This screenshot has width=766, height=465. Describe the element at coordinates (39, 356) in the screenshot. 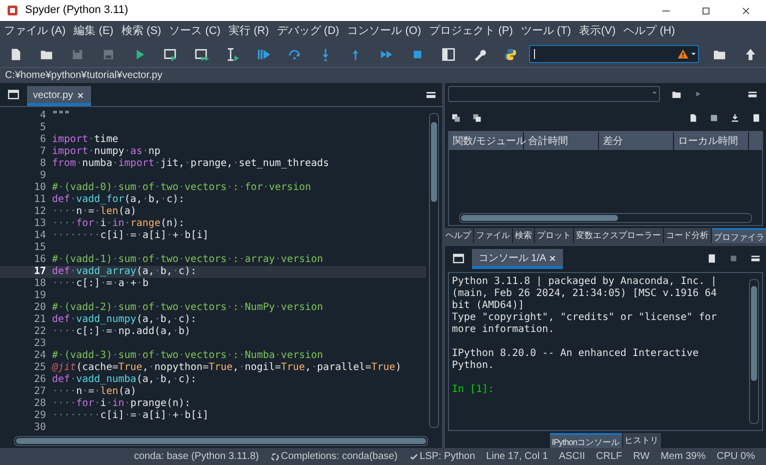

I see `line-number: 24` at that location.